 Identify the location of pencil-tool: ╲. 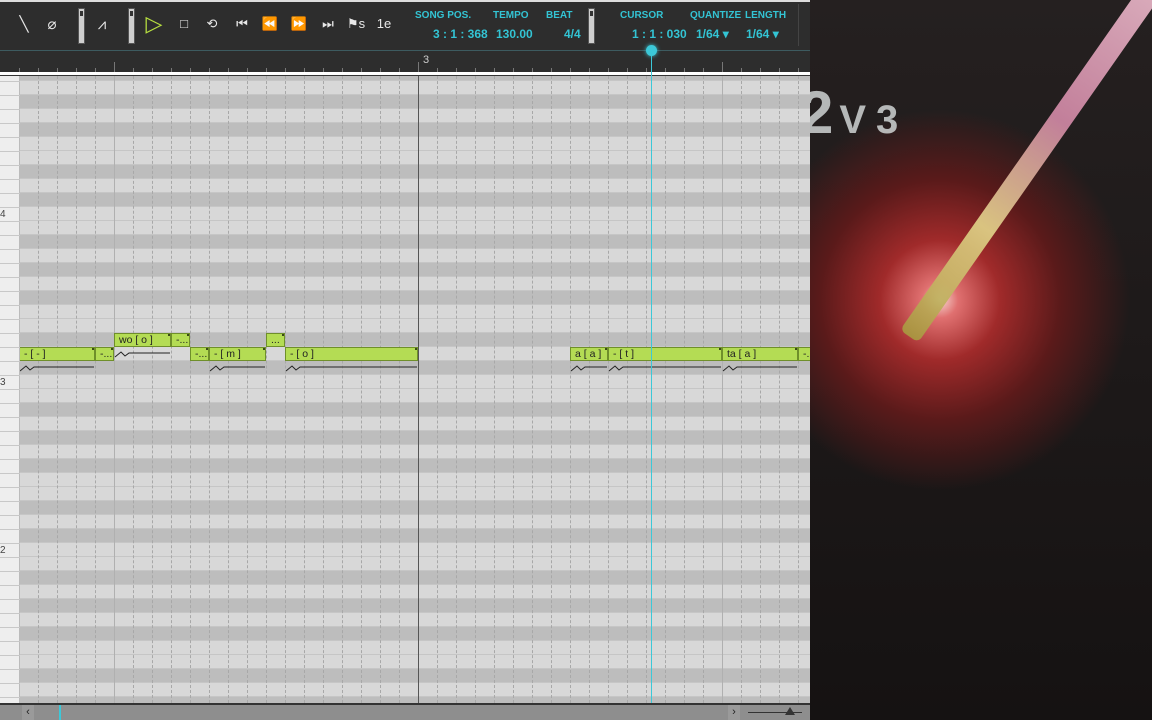
(24, 25).